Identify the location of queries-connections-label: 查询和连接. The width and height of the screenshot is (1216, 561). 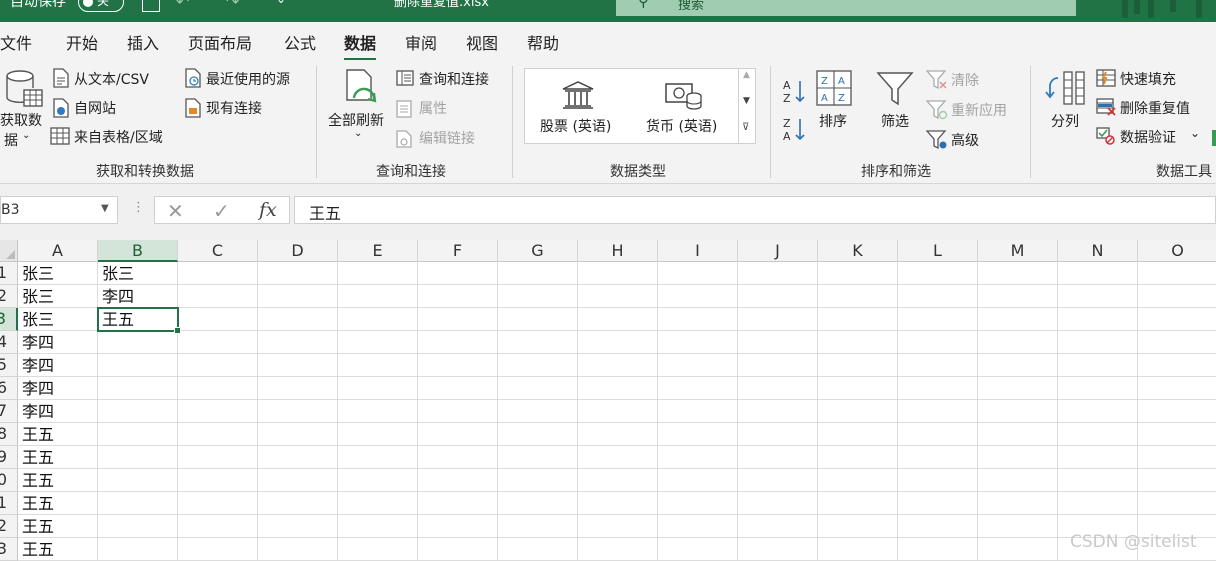
(454, 80).